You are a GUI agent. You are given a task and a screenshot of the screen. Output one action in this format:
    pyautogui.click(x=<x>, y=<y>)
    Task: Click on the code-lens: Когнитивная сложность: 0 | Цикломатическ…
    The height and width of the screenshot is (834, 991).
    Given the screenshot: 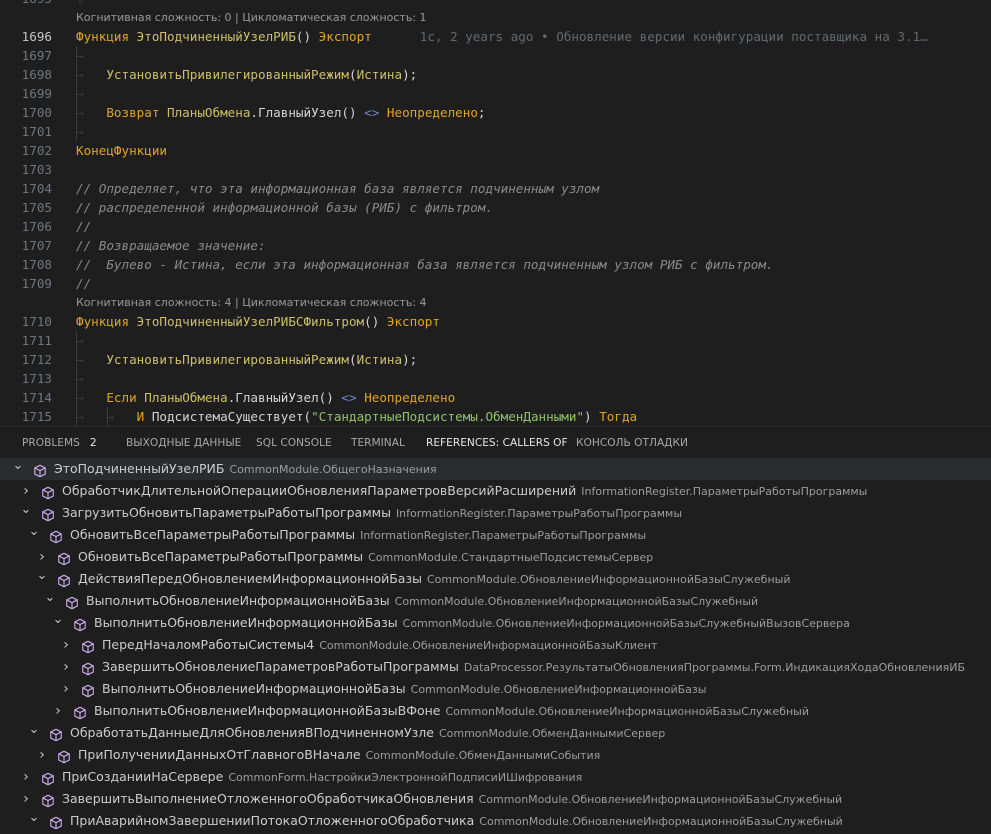 What is the action you would take?
    pyautogui.click(x=251, y=17)
    